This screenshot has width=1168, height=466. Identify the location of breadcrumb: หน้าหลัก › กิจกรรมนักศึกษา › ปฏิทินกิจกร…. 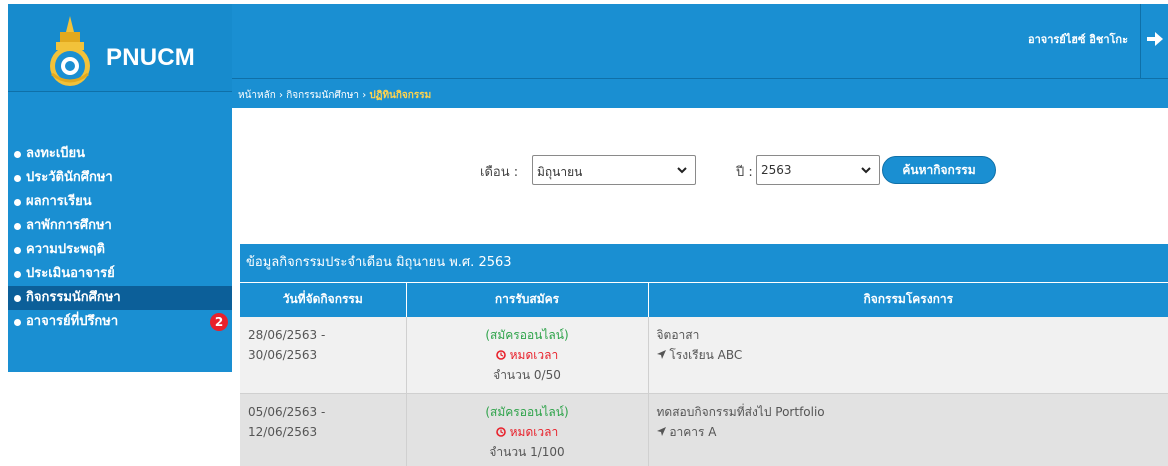
(334, 95).